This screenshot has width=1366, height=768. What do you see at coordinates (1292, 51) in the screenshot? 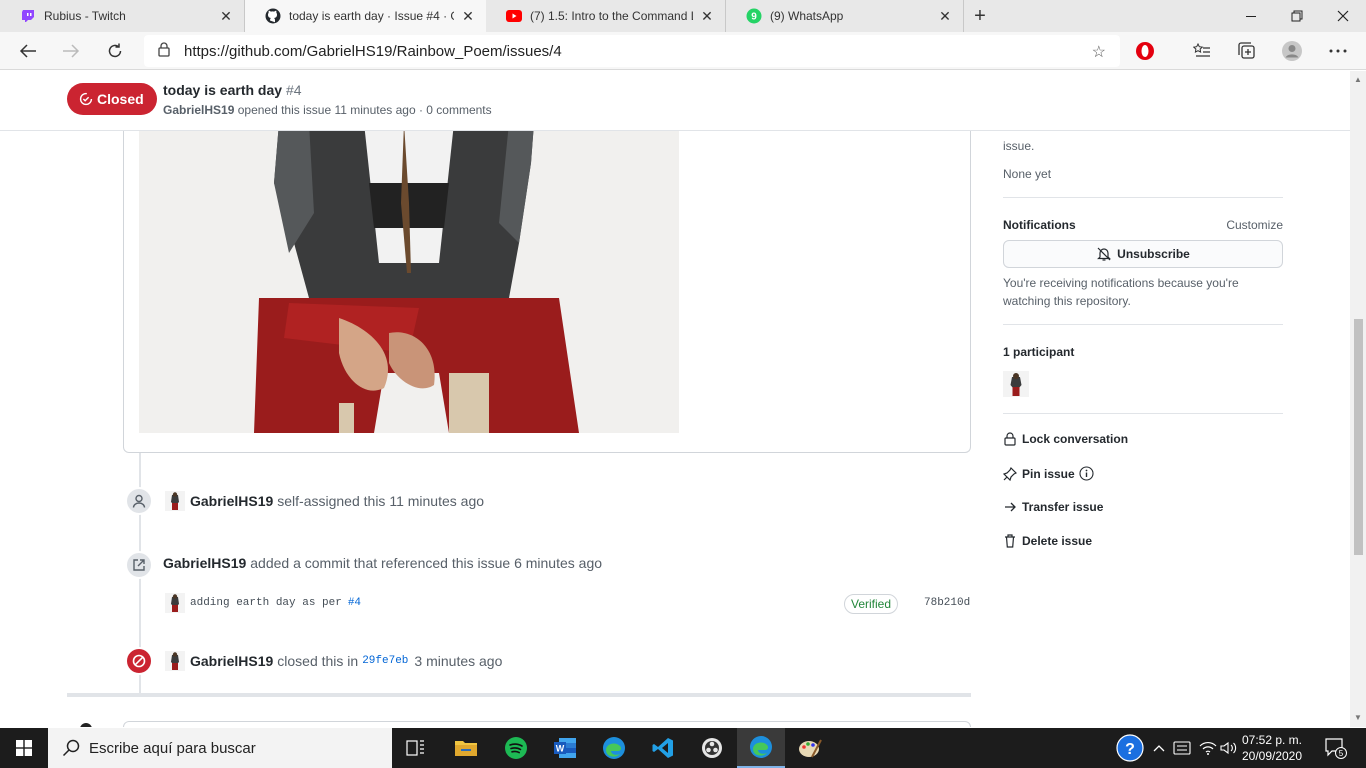
I see `profile-avatar-icon` at bounding box center [1292, 51].